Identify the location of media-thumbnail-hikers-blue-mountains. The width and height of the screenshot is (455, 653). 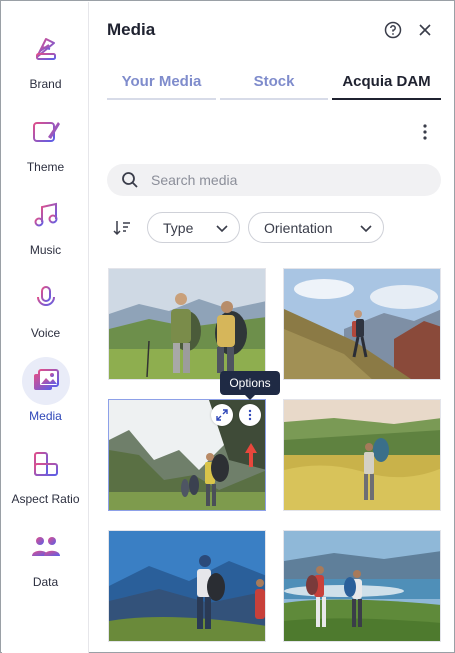
(187, 586).